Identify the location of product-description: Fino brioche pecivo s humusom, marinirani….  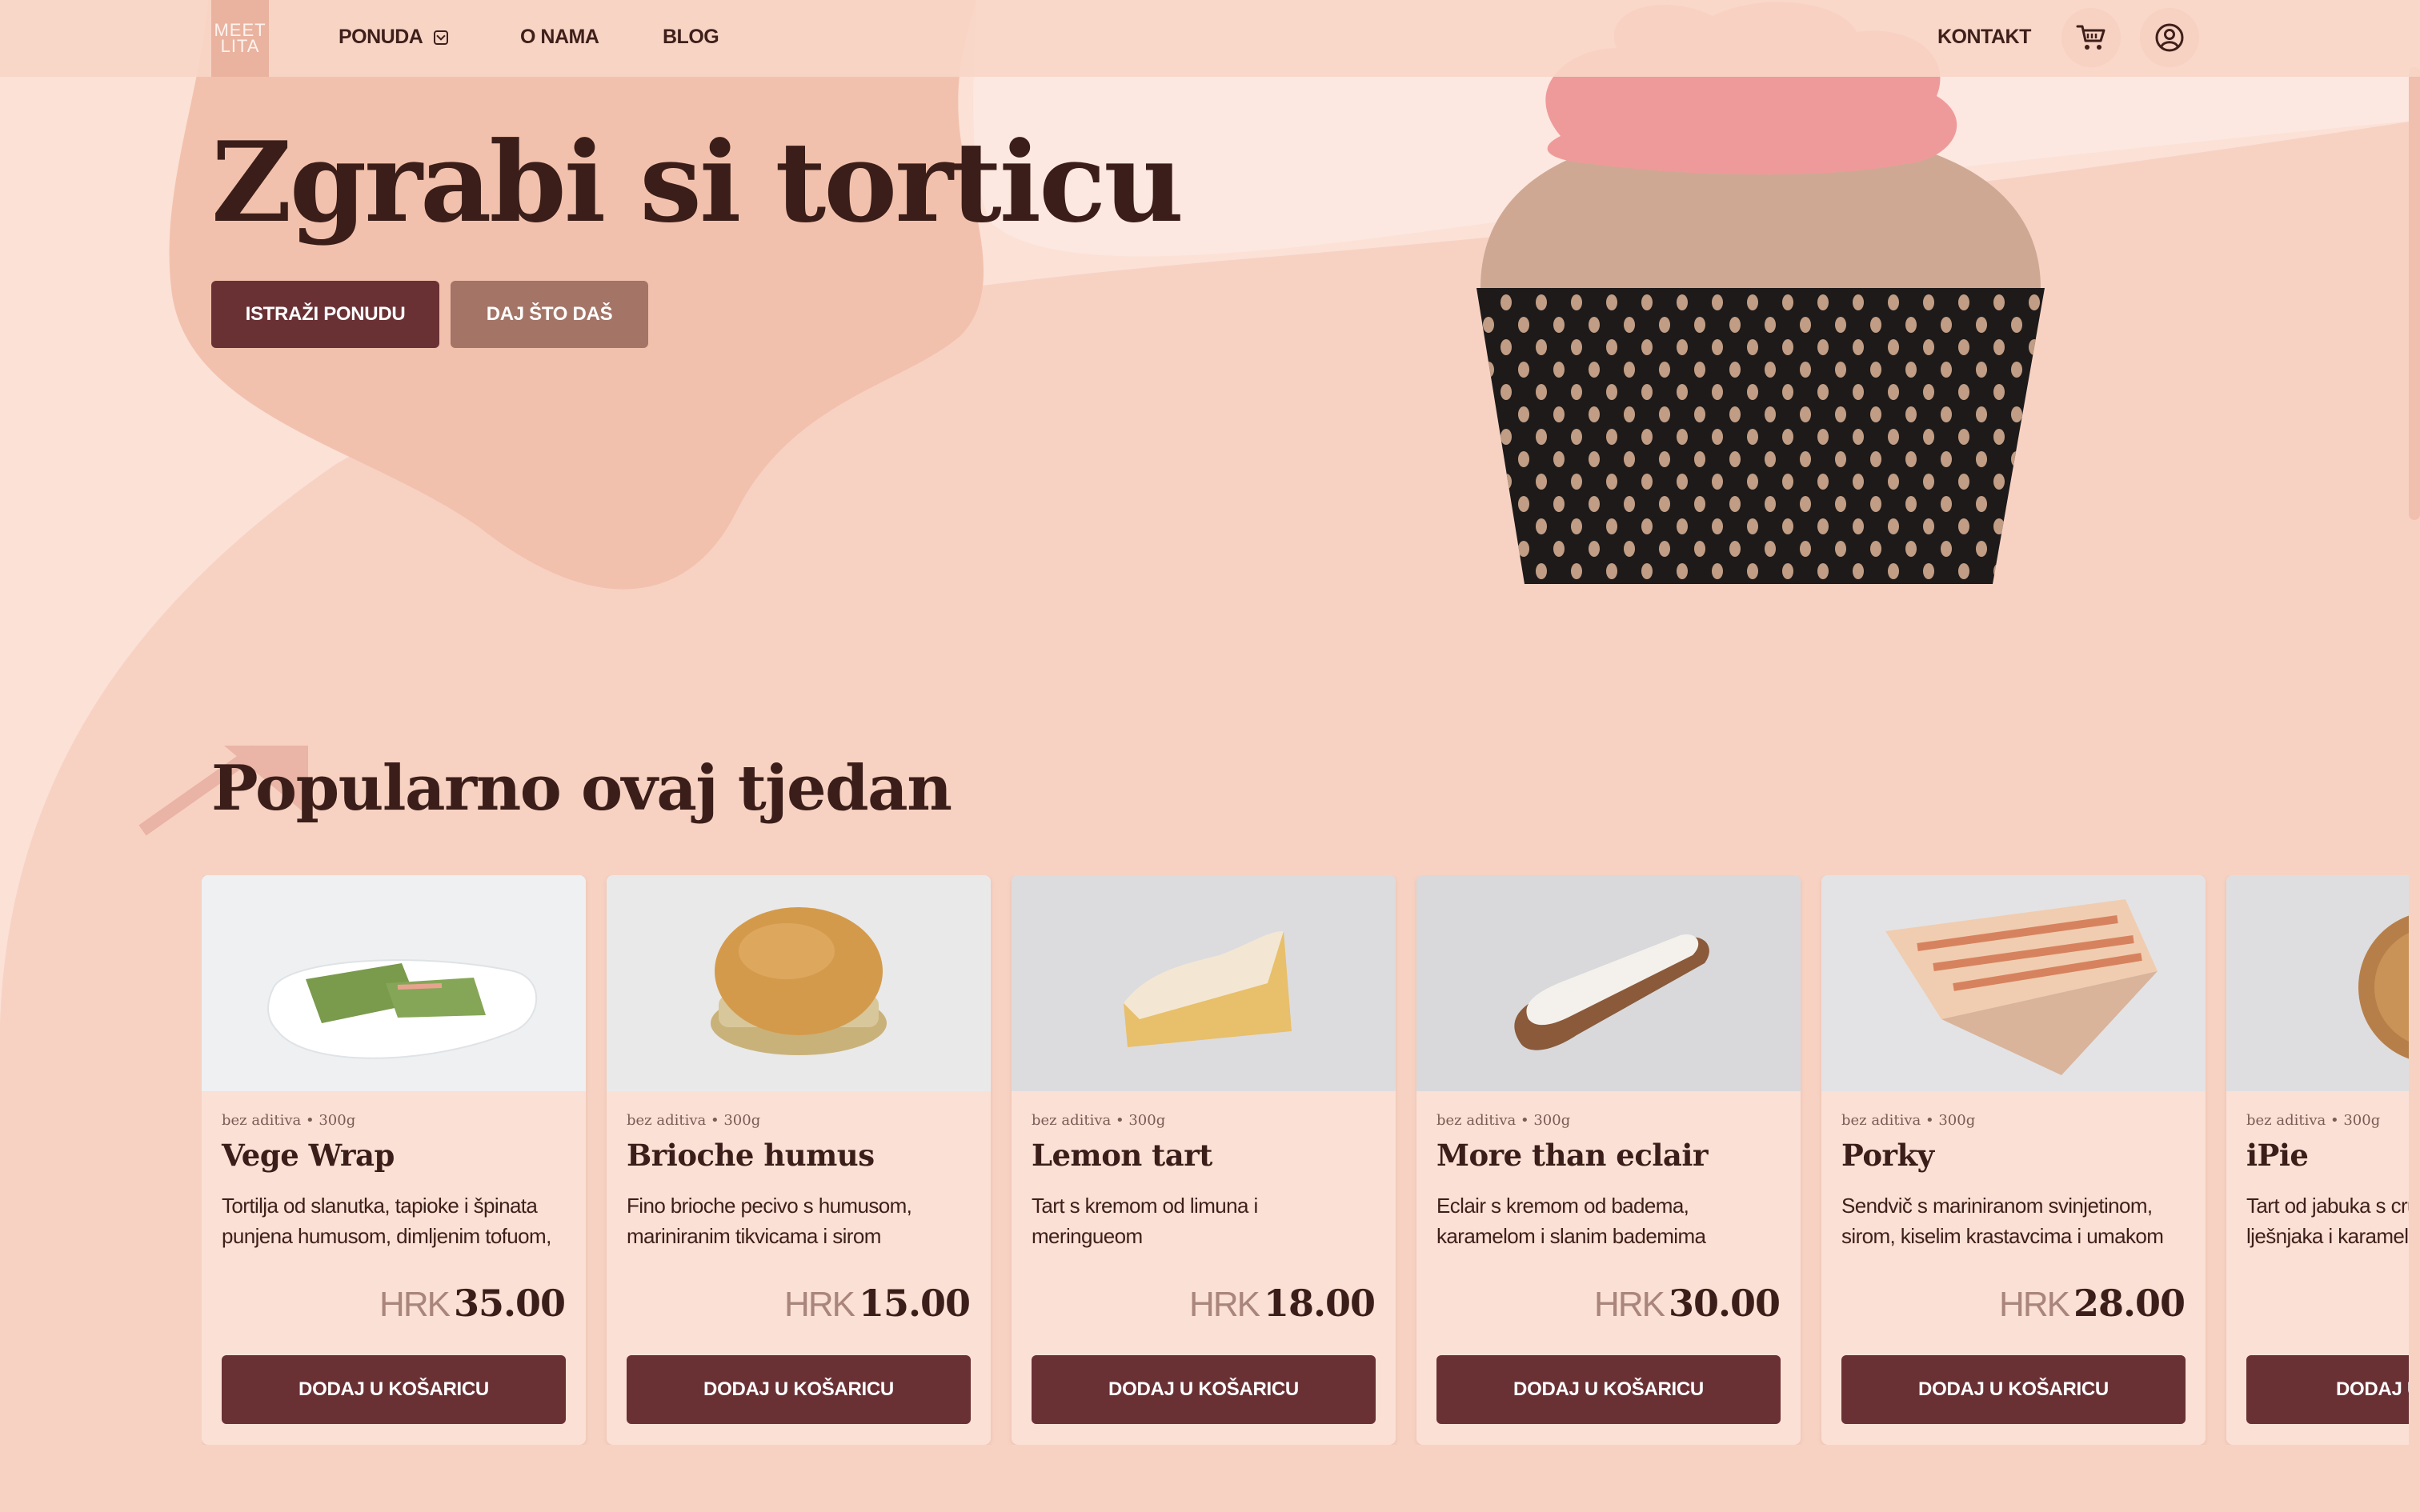
(769, 1221).